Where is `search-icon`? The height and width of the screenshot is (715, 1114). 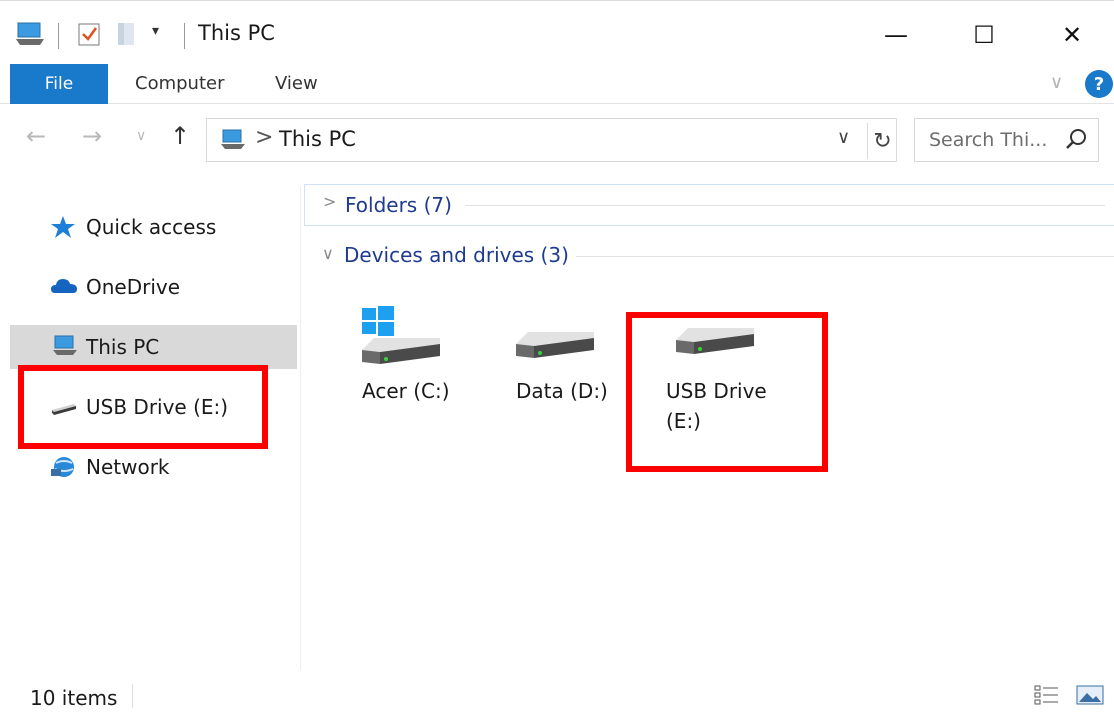
search-icon is located at coordinates (1076, 142).